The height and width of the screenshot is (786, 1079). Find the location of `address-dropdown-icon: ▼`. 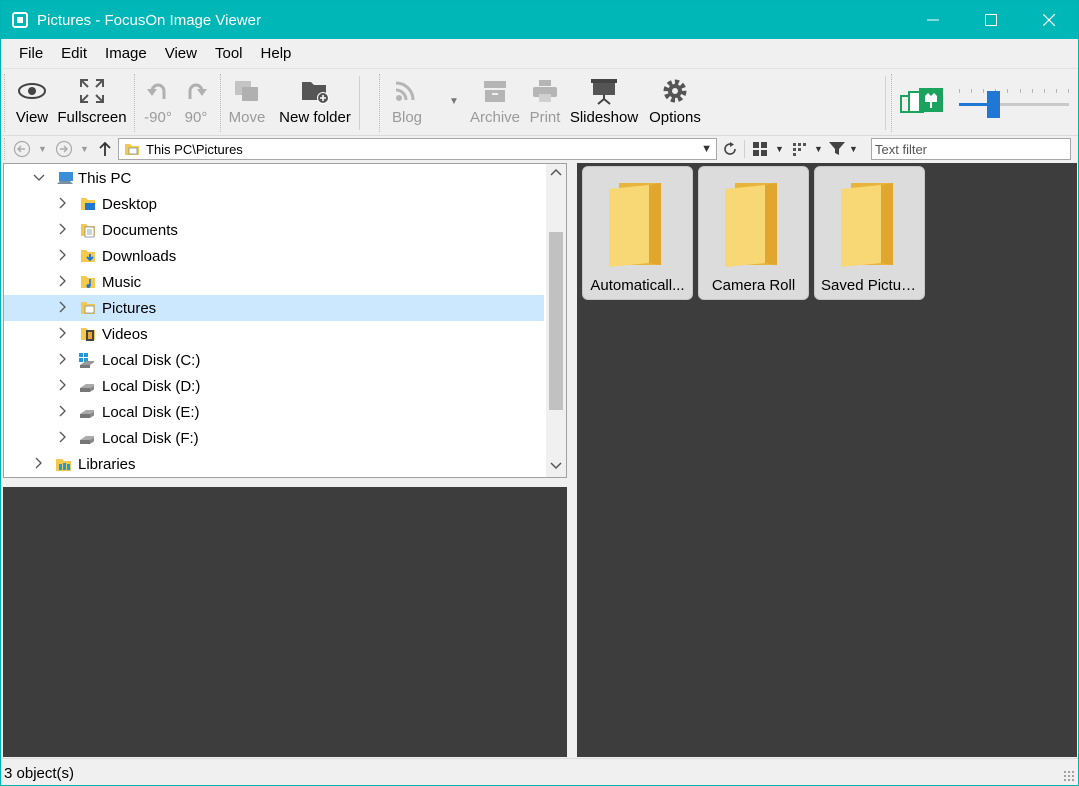

address-dropdown-icon: ▼ is located at coordinates (706, 149).